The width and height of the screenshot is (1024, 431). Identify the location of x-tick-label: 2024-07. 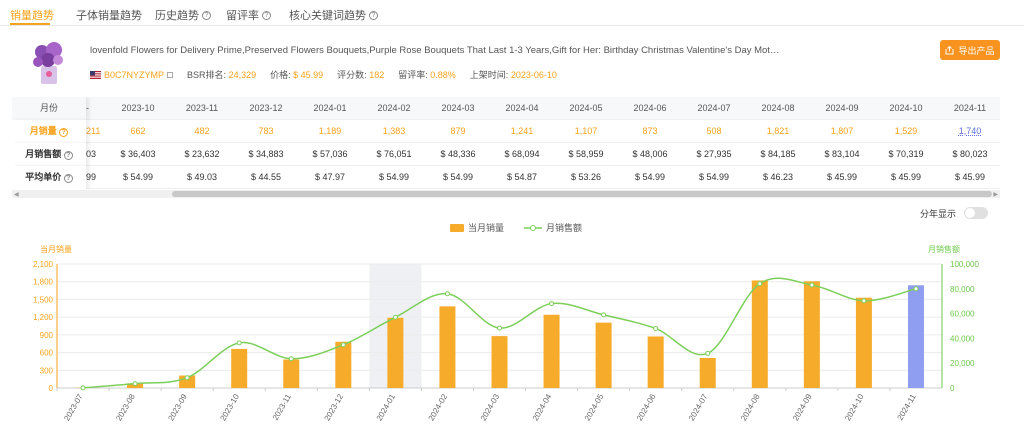
(698, 407).